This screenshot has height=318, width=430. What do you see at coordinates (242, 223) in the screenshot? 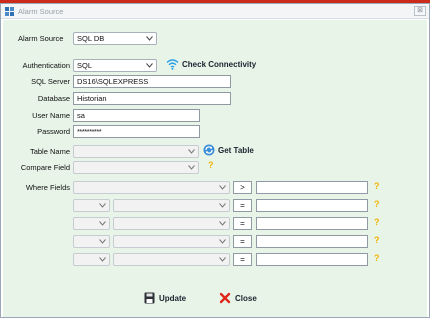
I see `where-operator-button-3: =` at bounding box center [242, 223].